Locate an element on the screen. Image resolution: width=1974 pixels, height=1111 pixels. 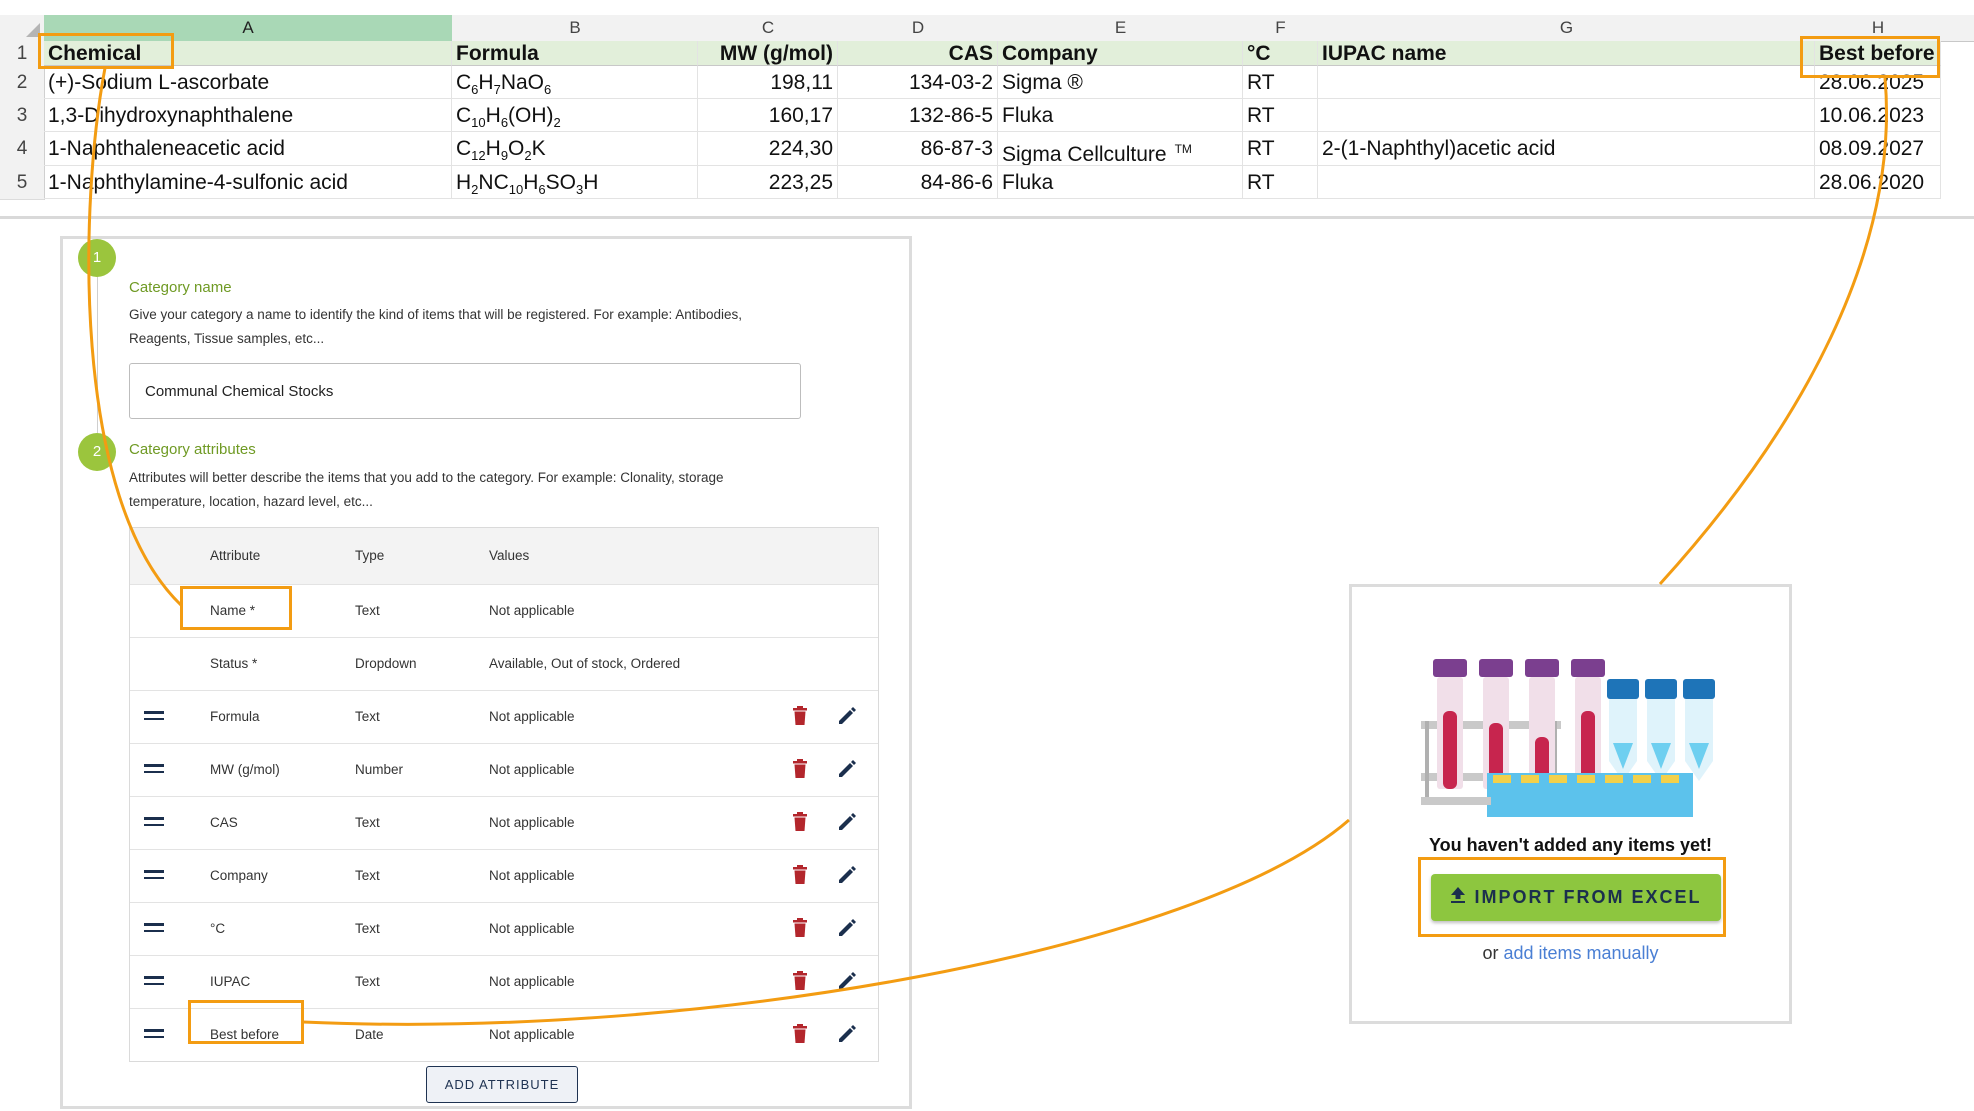
column-header-e: E is located at coordinates (1121, 28).